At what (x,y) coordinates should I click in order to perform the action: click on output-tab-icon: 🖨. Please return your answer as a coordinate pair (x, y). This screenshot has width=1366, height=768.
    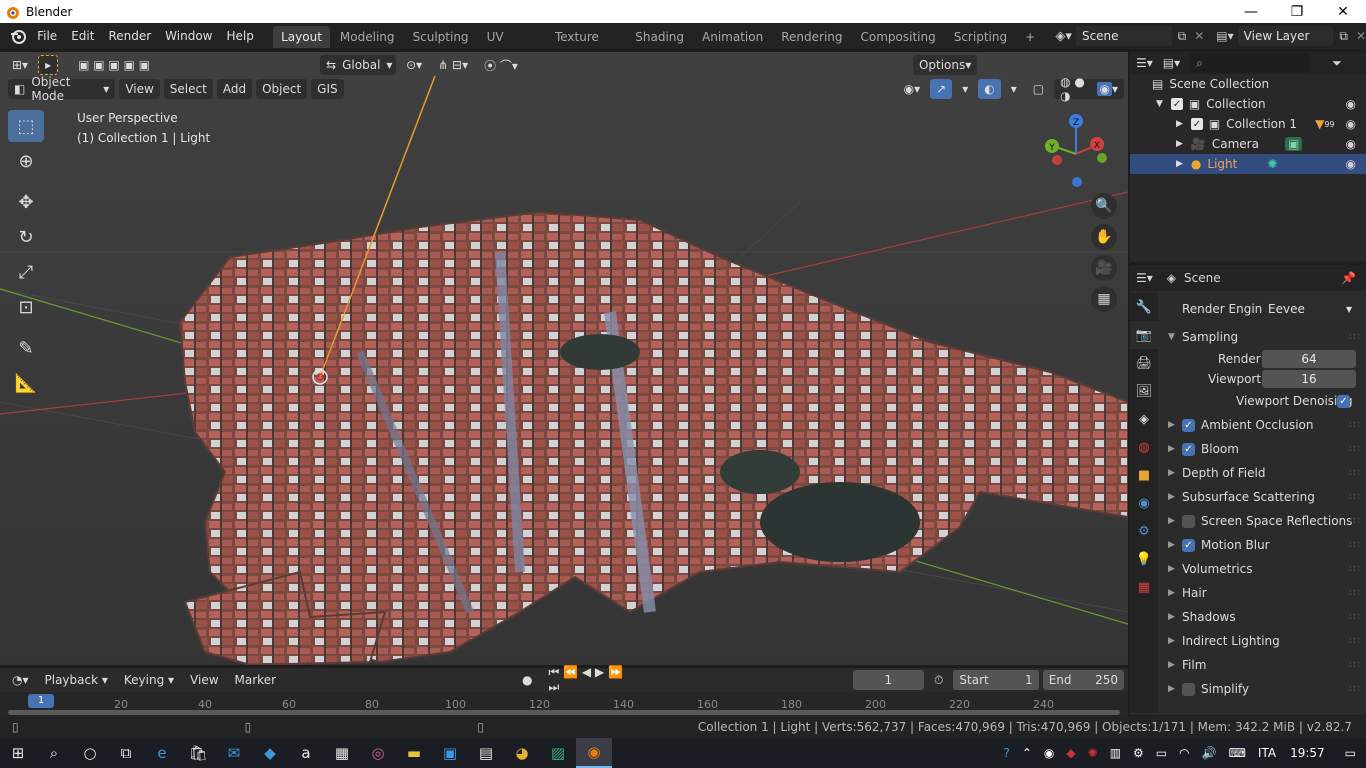
    Looking at the image, I should click on (1144, 363).